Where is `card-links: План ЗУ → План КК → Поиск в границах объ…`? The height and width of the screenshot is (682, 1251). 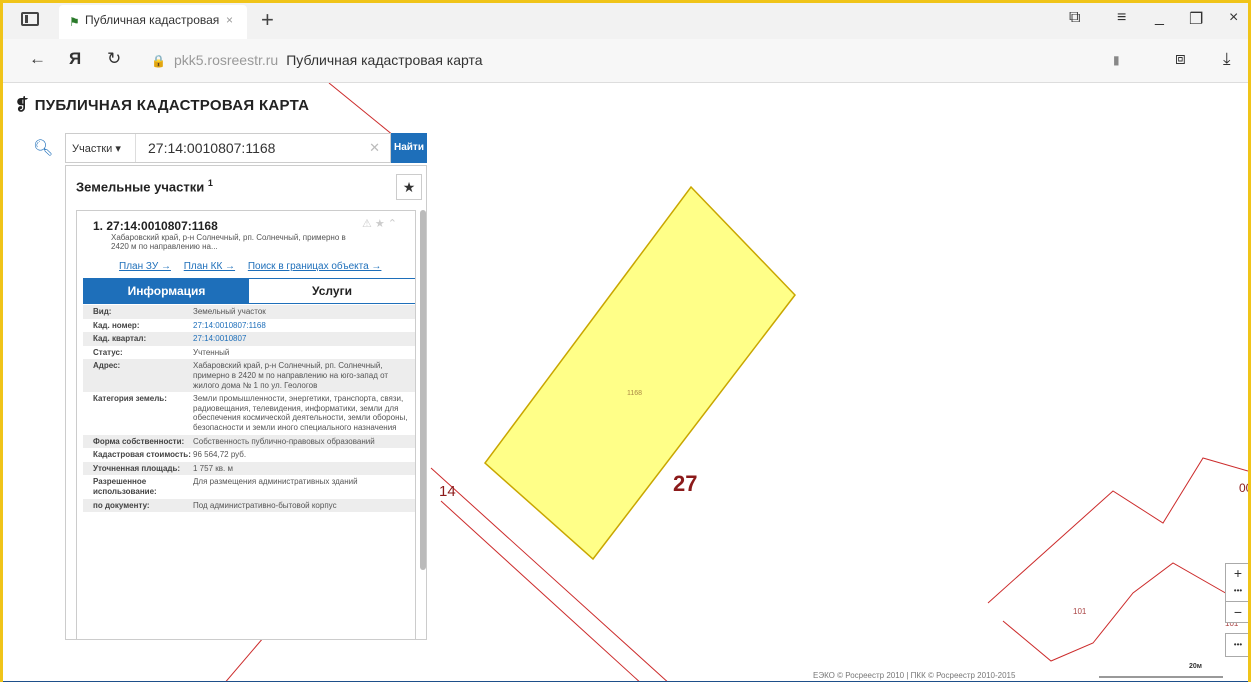
card-links: План ЗУ → План КК → Поиск в границах объ… is located at coordinates (255, 266).